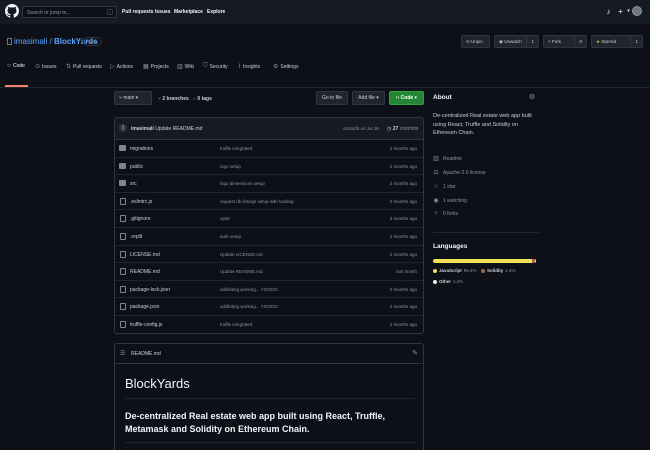 This screenshot has width=650, height=450. I want to click on file-name: src, so click(133, 184).